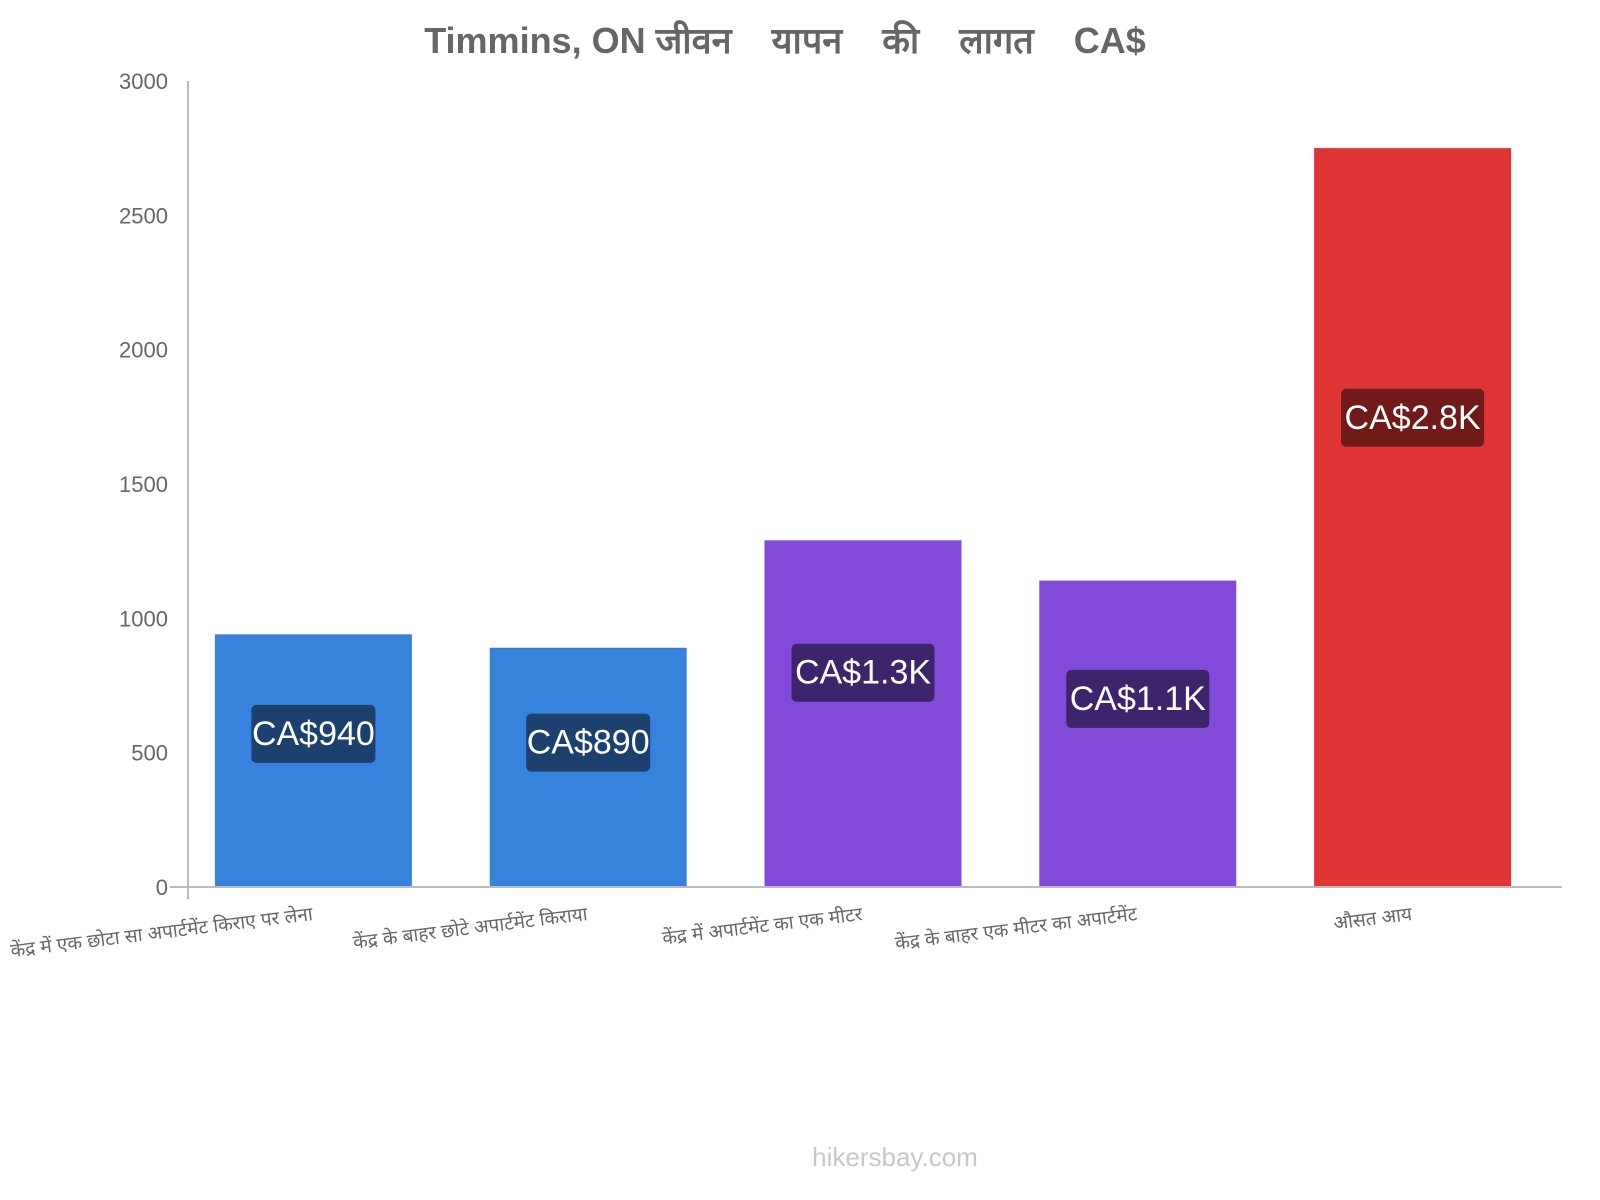 The image size is (1600, 1200). I want to click on chart-title: Timmins, ON जीवन यापन की लागत CA$, so click(785, 40).